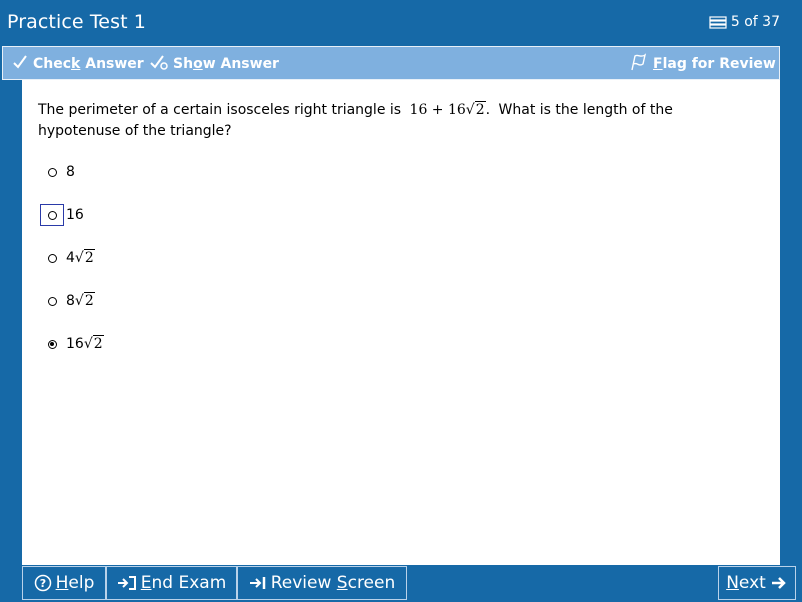 This screenshot has height=602, width=802. Describe the element at coordinates (80, 300) in the screenshot. I see `option-label: 8√2` at that location.